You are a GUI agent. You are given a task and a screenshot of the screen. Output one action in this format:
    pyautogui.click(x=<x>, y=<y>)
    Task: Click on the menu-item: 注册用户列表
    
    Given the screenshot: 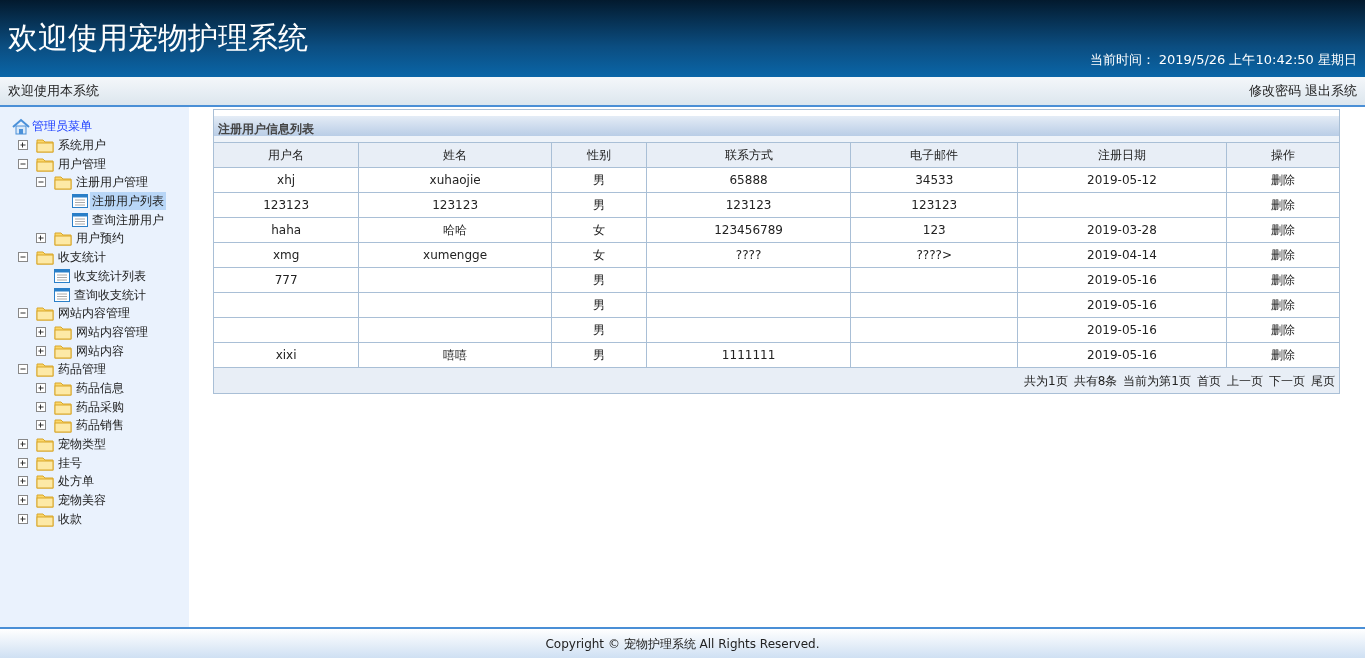 What is the action you would take?
    pyautogui.click(x=128, y=201)
    